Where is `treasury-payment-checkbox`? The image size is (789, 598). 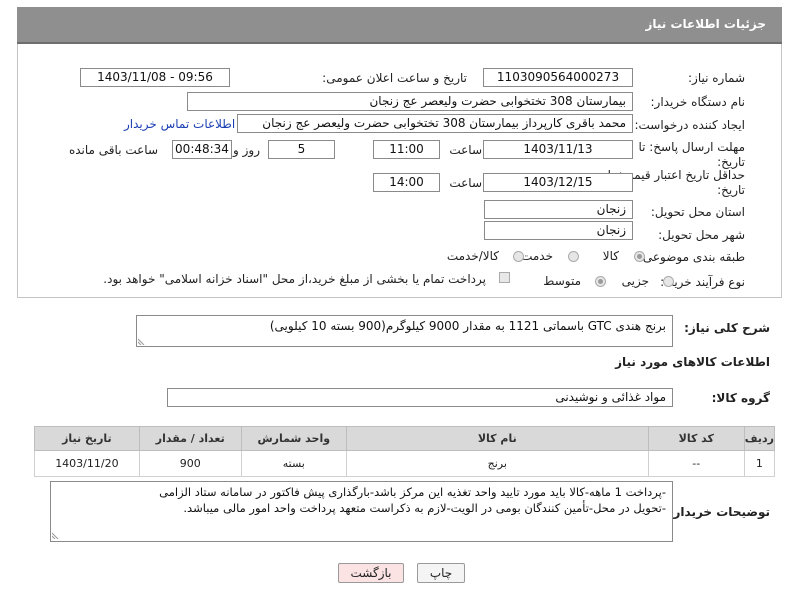 treasury-payment-checkbox is located at coordinates (504, 277).